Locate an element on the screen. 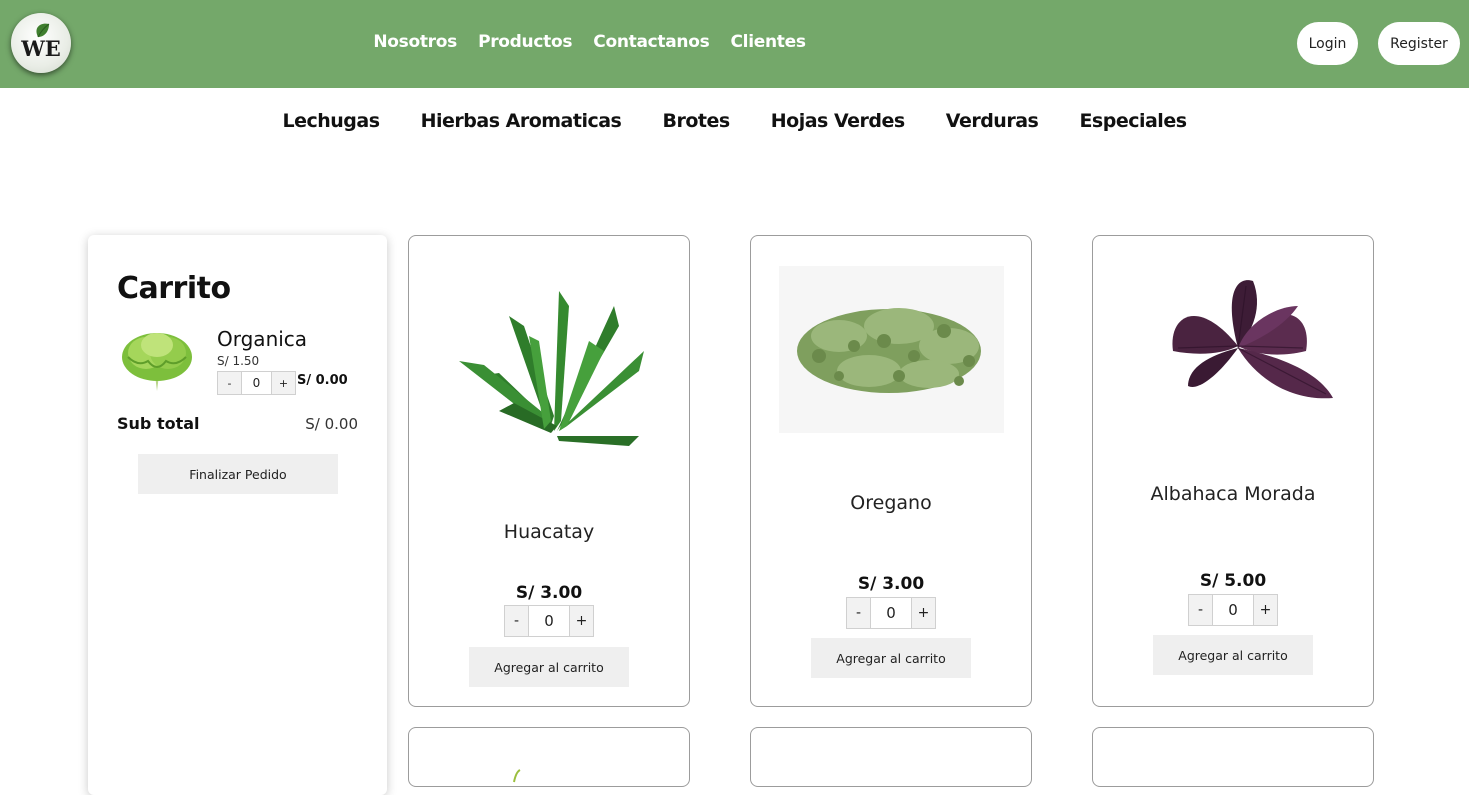  nav-contactanos: Contactanos is located at coordinates (651, 42).